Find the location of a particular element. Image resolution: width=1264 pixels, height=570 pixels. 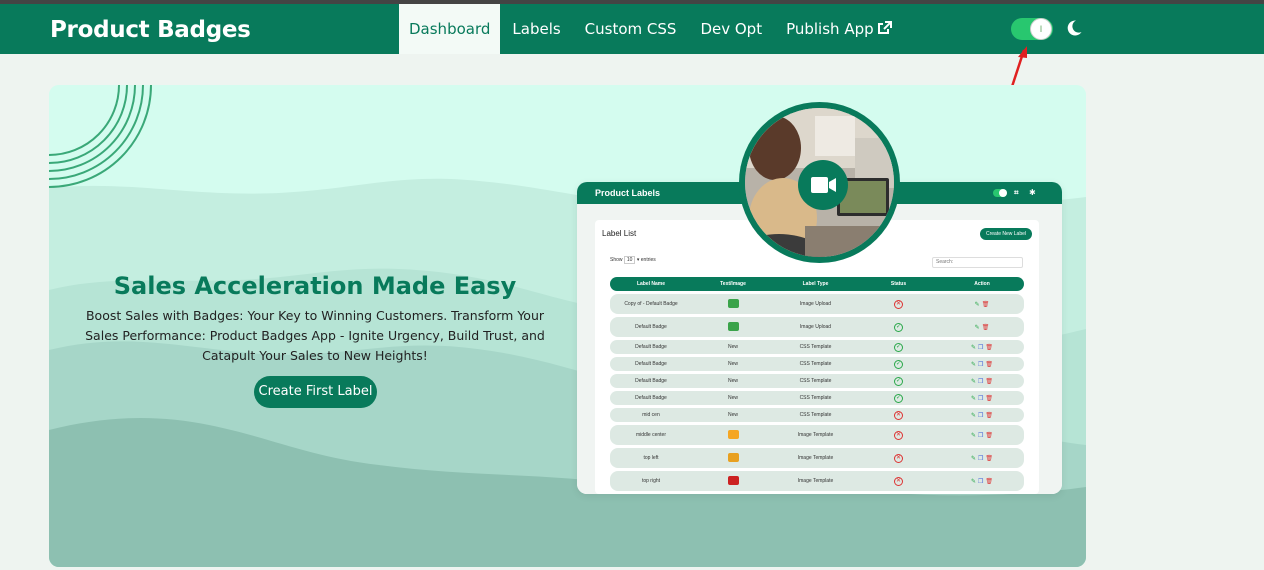

preview-table-row: top right Image Template ✕ ✎ ❐ 🗑 is located at coordinates (817, 481).